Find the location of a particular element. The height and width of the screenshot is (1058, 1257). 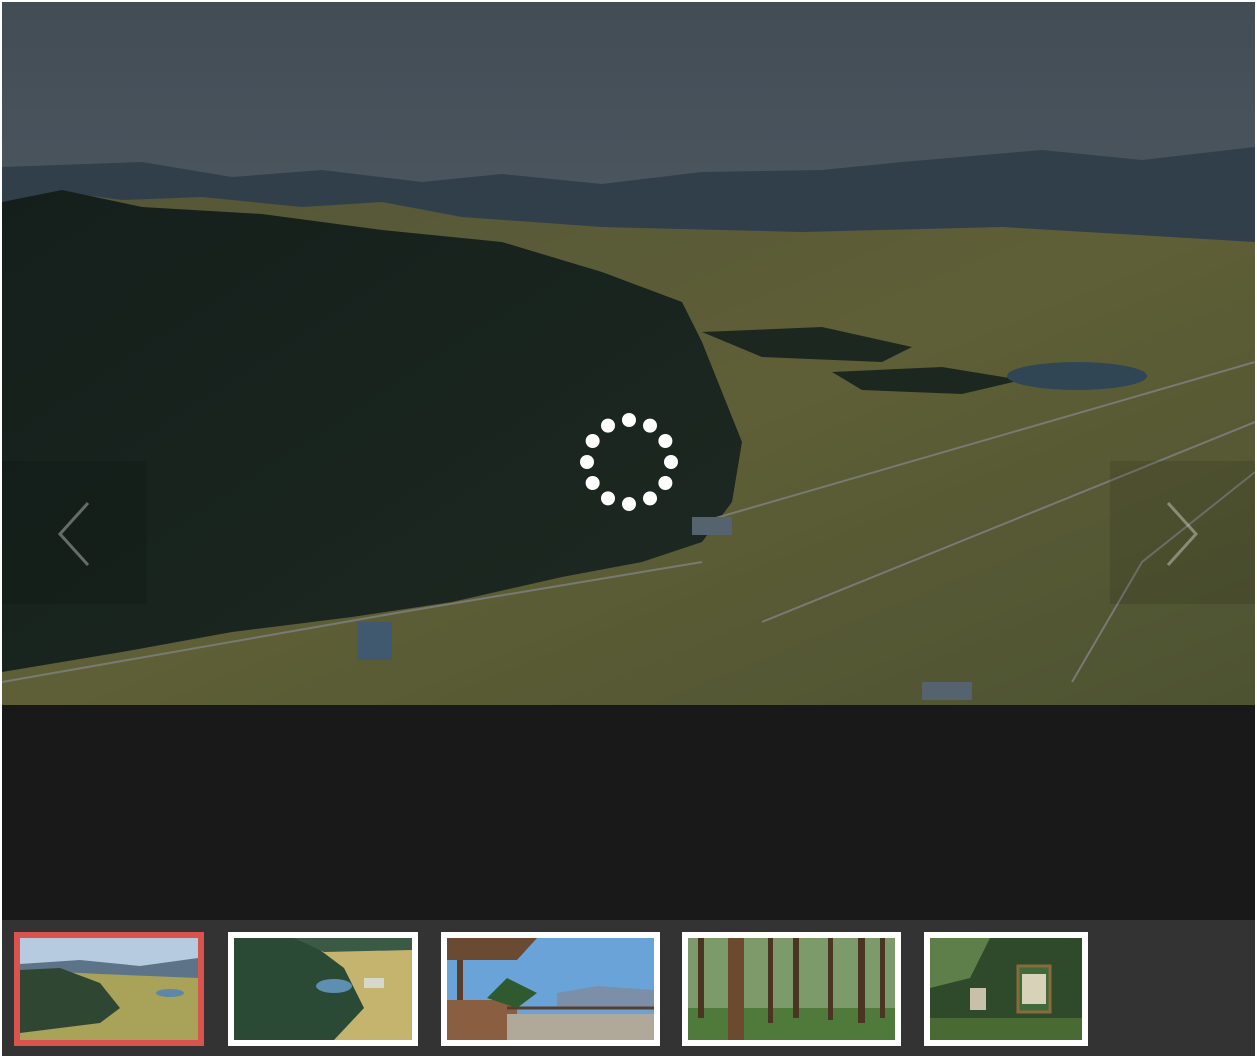

chevron-right-icon is located at coordinates (1182, 534).